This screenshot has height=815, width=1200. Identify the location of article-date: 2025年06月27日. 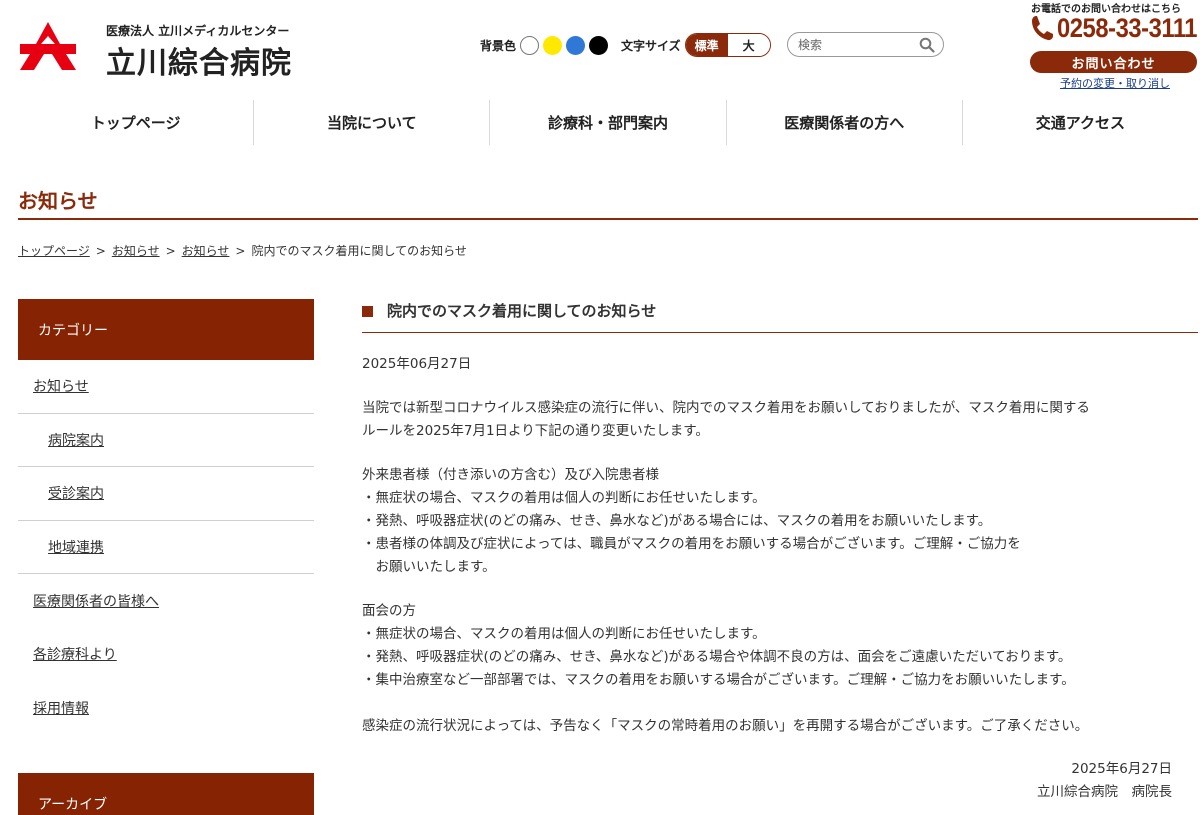
(417, 364).